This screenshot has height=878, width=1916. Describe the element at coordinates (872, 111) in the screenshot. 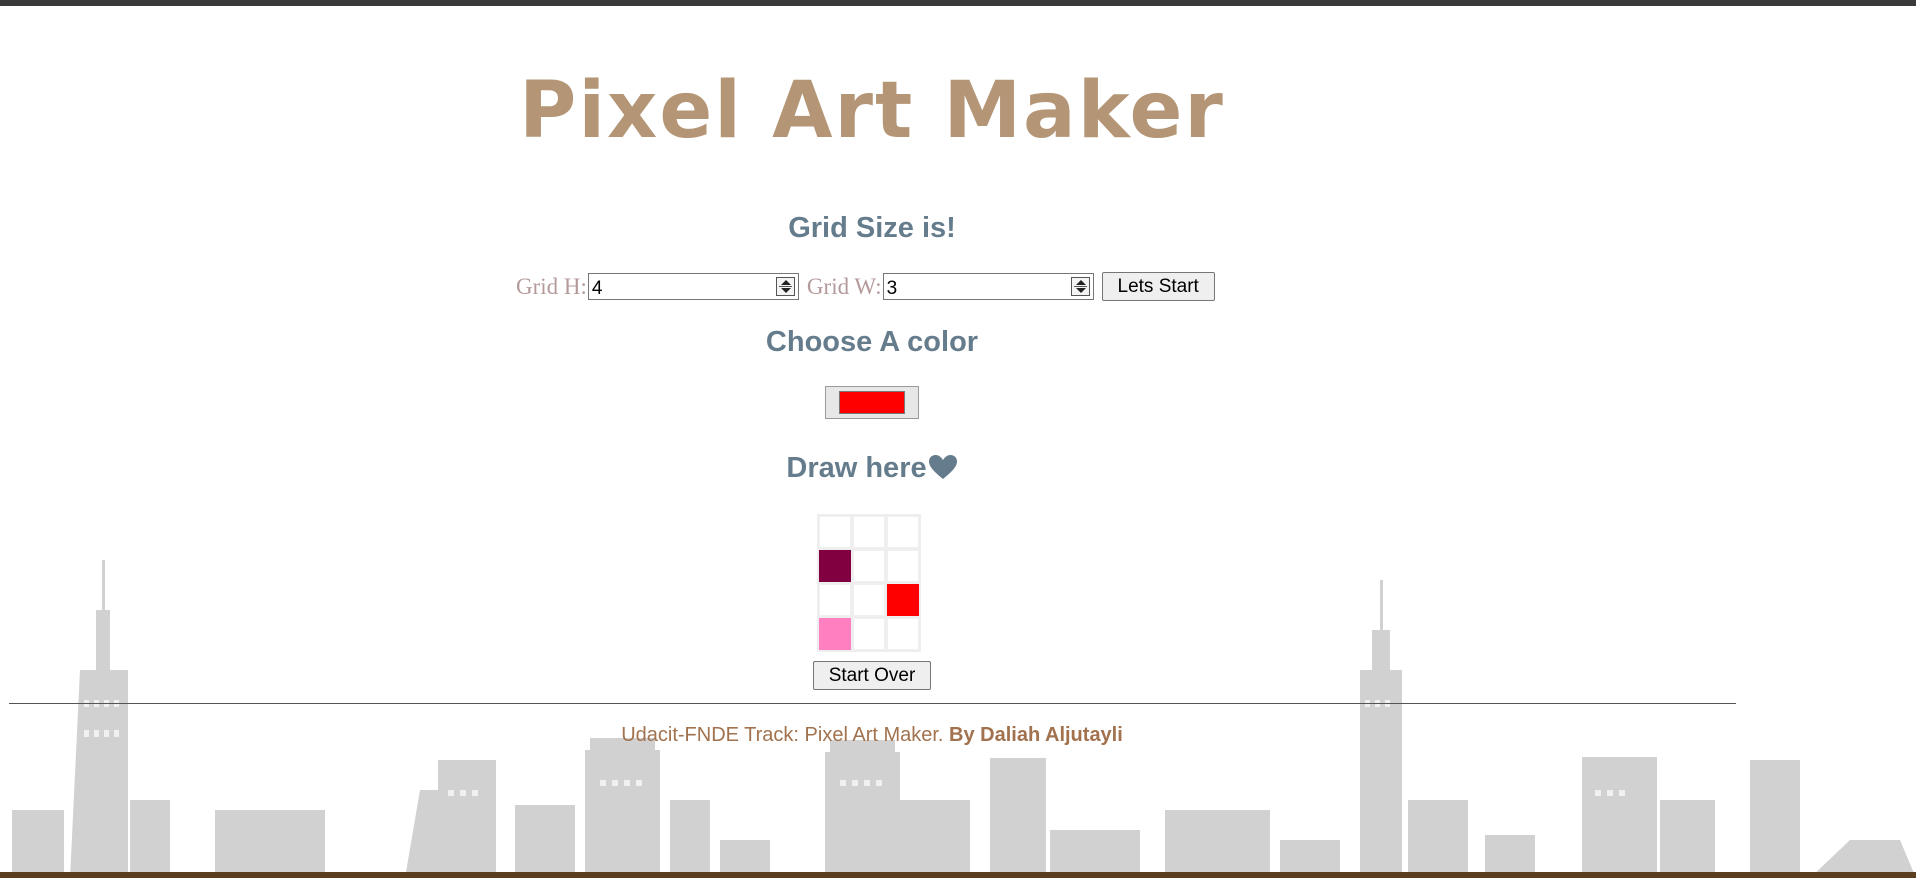

I see `page-title: Pixel Art Maker` at that location.